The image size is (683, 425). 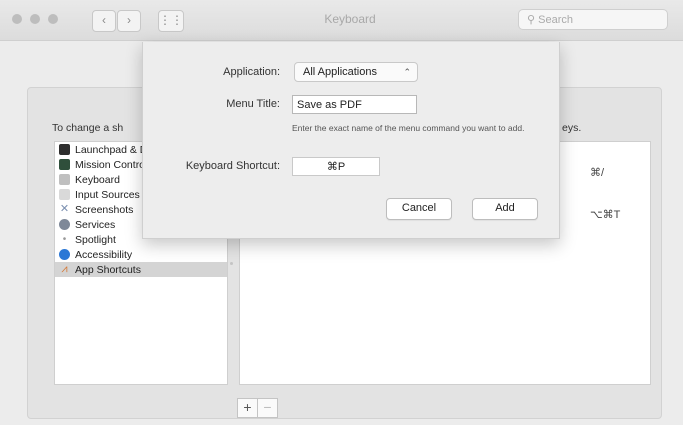 What do you see at coordinates (171, 21) in the screenshot?
I see `show-all-button: ⋮⋮` at bounding box center [171, 21].